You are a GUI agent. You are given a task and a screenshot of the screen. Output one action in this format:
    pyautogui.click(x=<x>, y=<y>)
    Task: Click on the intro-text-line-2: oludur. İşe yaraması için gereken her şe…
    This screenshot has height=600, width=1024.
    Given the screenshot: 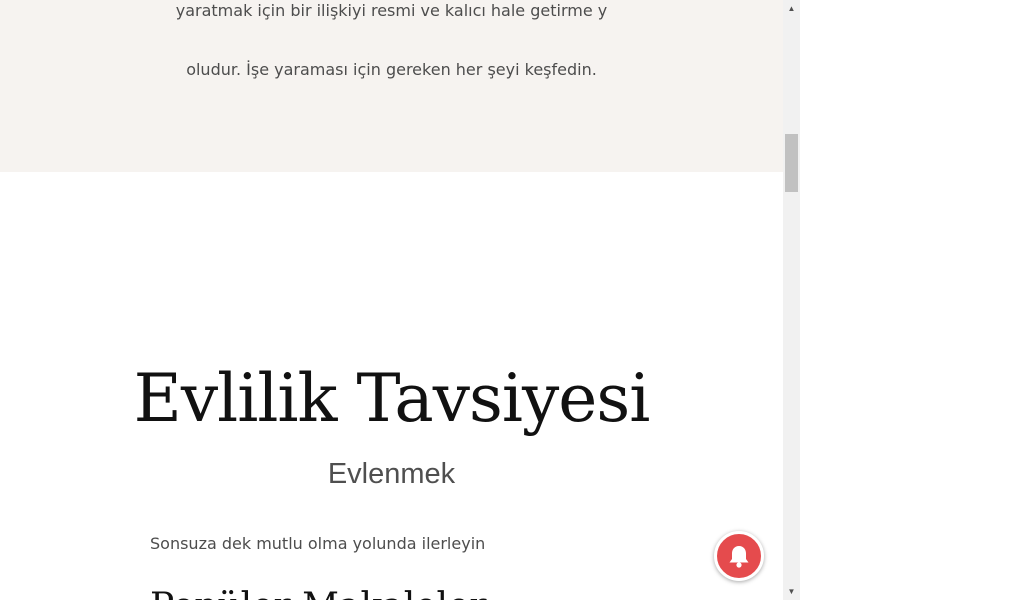 What is the action you would take?
    pyautogui.click(x=391, y=69)
    